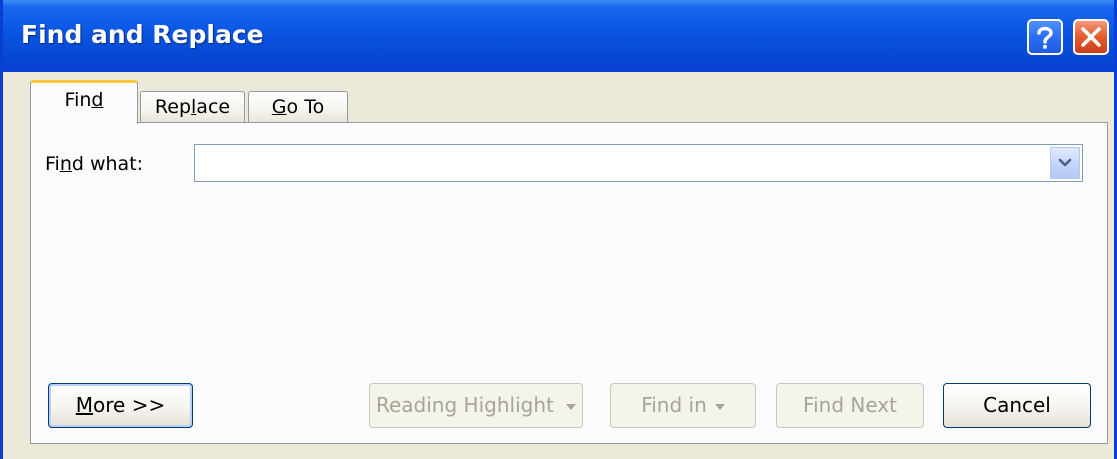 The width and height of the screenshot is (1117, 459). Describe the element at coordinates (97, 100) in the screenshot. I see `tab-find-mnemonic: d` at that location.